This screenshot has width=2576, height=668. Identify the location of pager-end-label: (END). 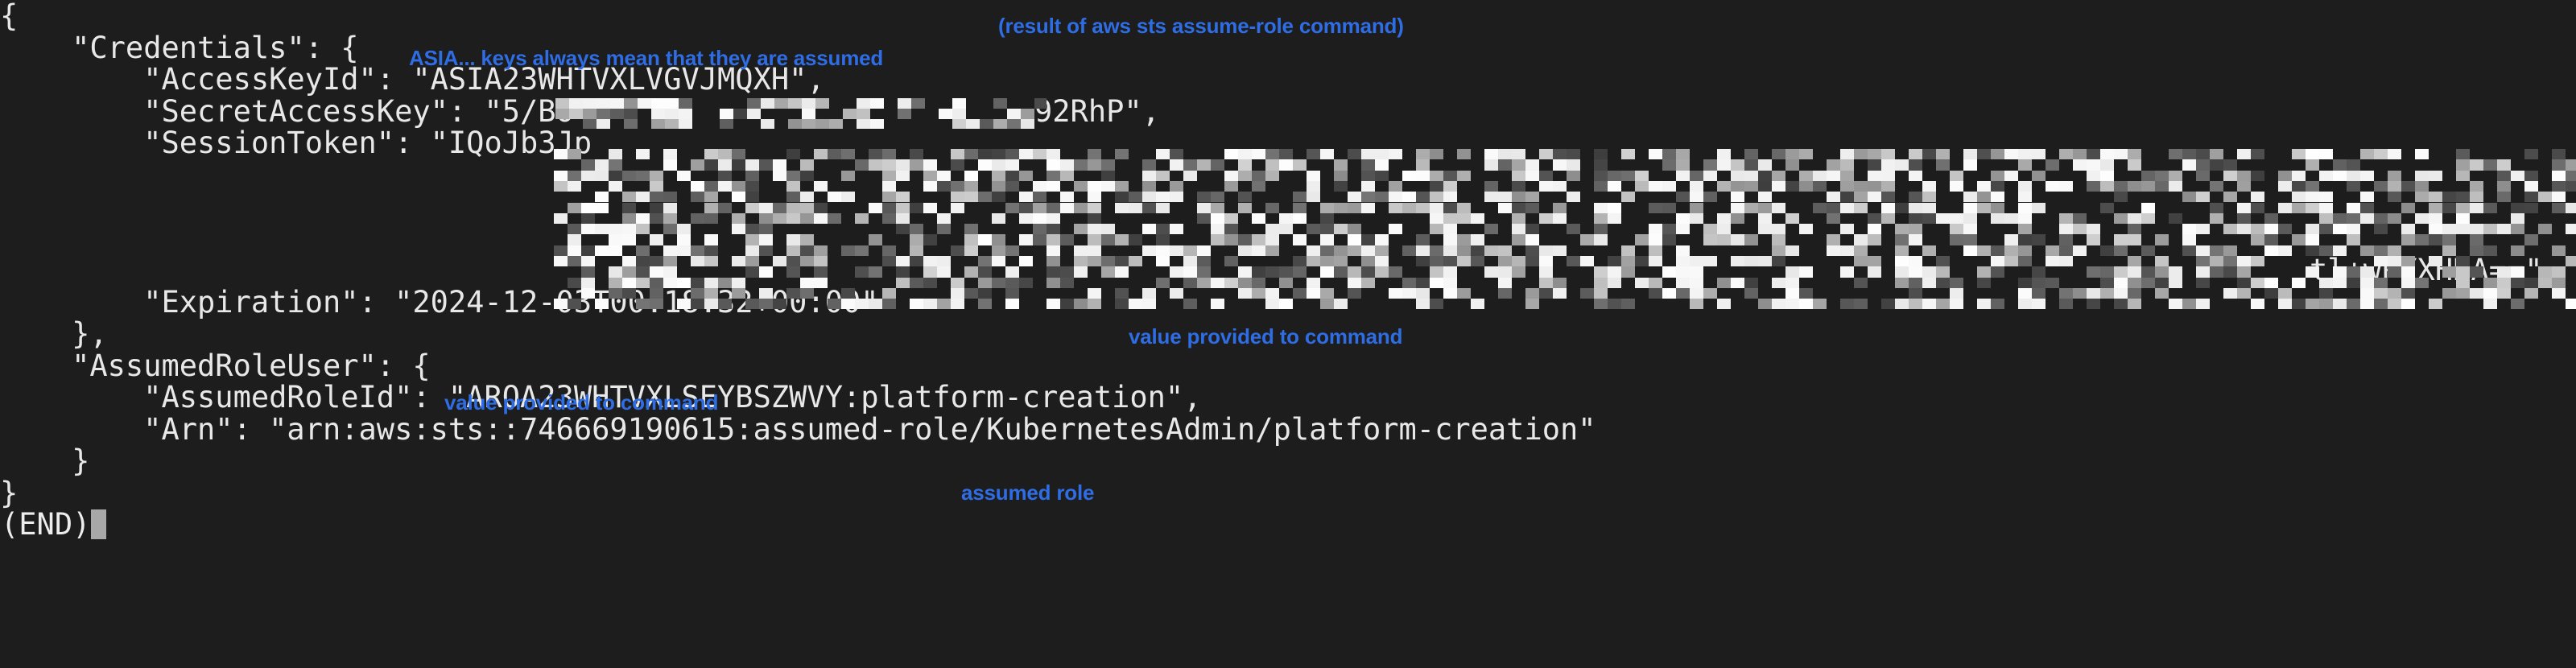
(46, 524).